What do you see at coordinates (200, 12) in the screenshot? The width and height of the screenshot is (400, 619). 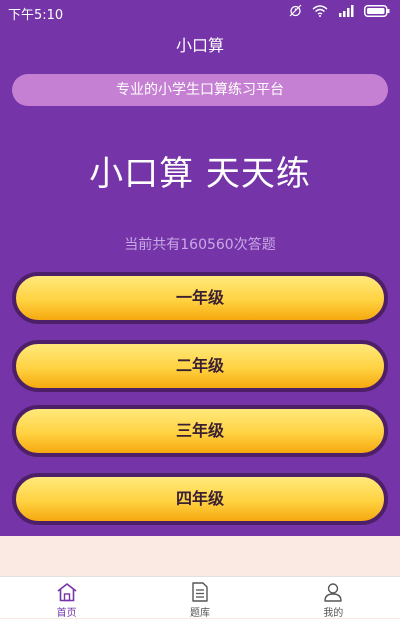 I see `status-bar: 下午5:10` at bounding box center [200, 12].